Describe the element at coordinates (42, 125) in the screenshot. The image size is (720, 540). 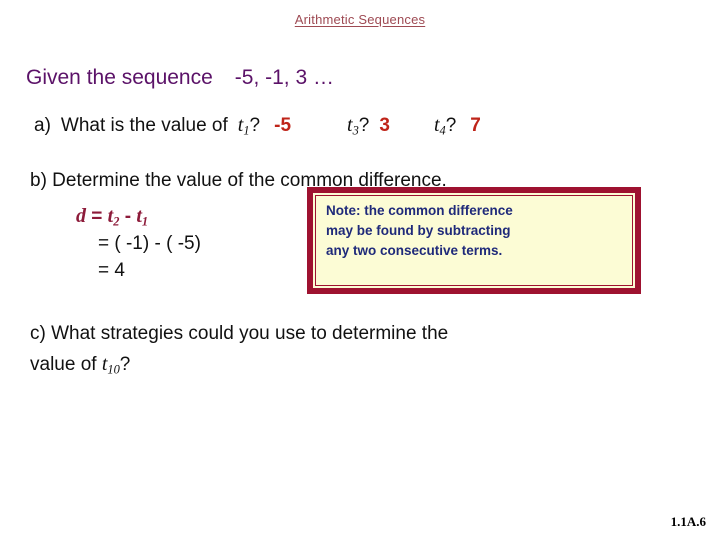
I see `part-a-marker: a)` at that location.